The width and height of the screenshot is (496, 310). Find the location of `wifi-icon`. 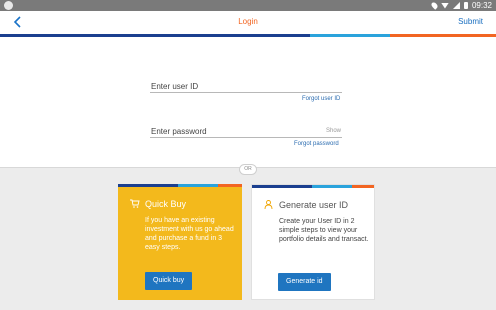

wifi-icon is located at coordinates (444, 5).